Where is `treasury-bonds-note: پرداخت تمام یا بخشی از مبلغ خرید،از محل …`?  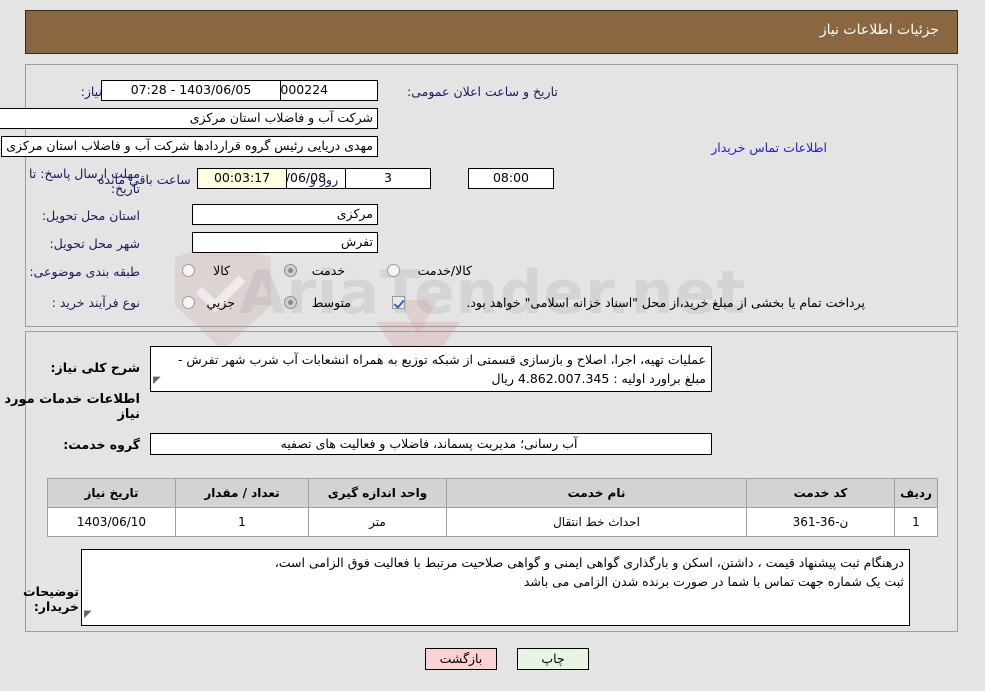
treasury-bonds-note: پرداخت تمام یا بخشی از مبلغ خرید،از محل … is located at coordinates (665, 302).